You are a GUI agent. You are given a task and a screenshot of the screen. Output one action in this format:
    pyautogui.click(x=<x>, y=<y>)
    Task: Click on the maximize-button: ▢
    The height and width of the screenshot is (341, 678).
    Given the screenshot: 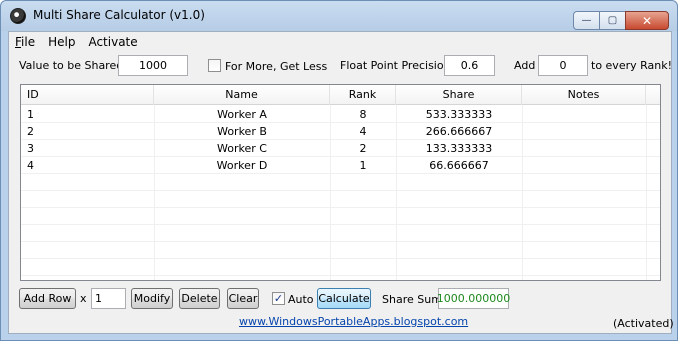 What is the action you would take?
    pyautogui.click(x=612, y=20)
    